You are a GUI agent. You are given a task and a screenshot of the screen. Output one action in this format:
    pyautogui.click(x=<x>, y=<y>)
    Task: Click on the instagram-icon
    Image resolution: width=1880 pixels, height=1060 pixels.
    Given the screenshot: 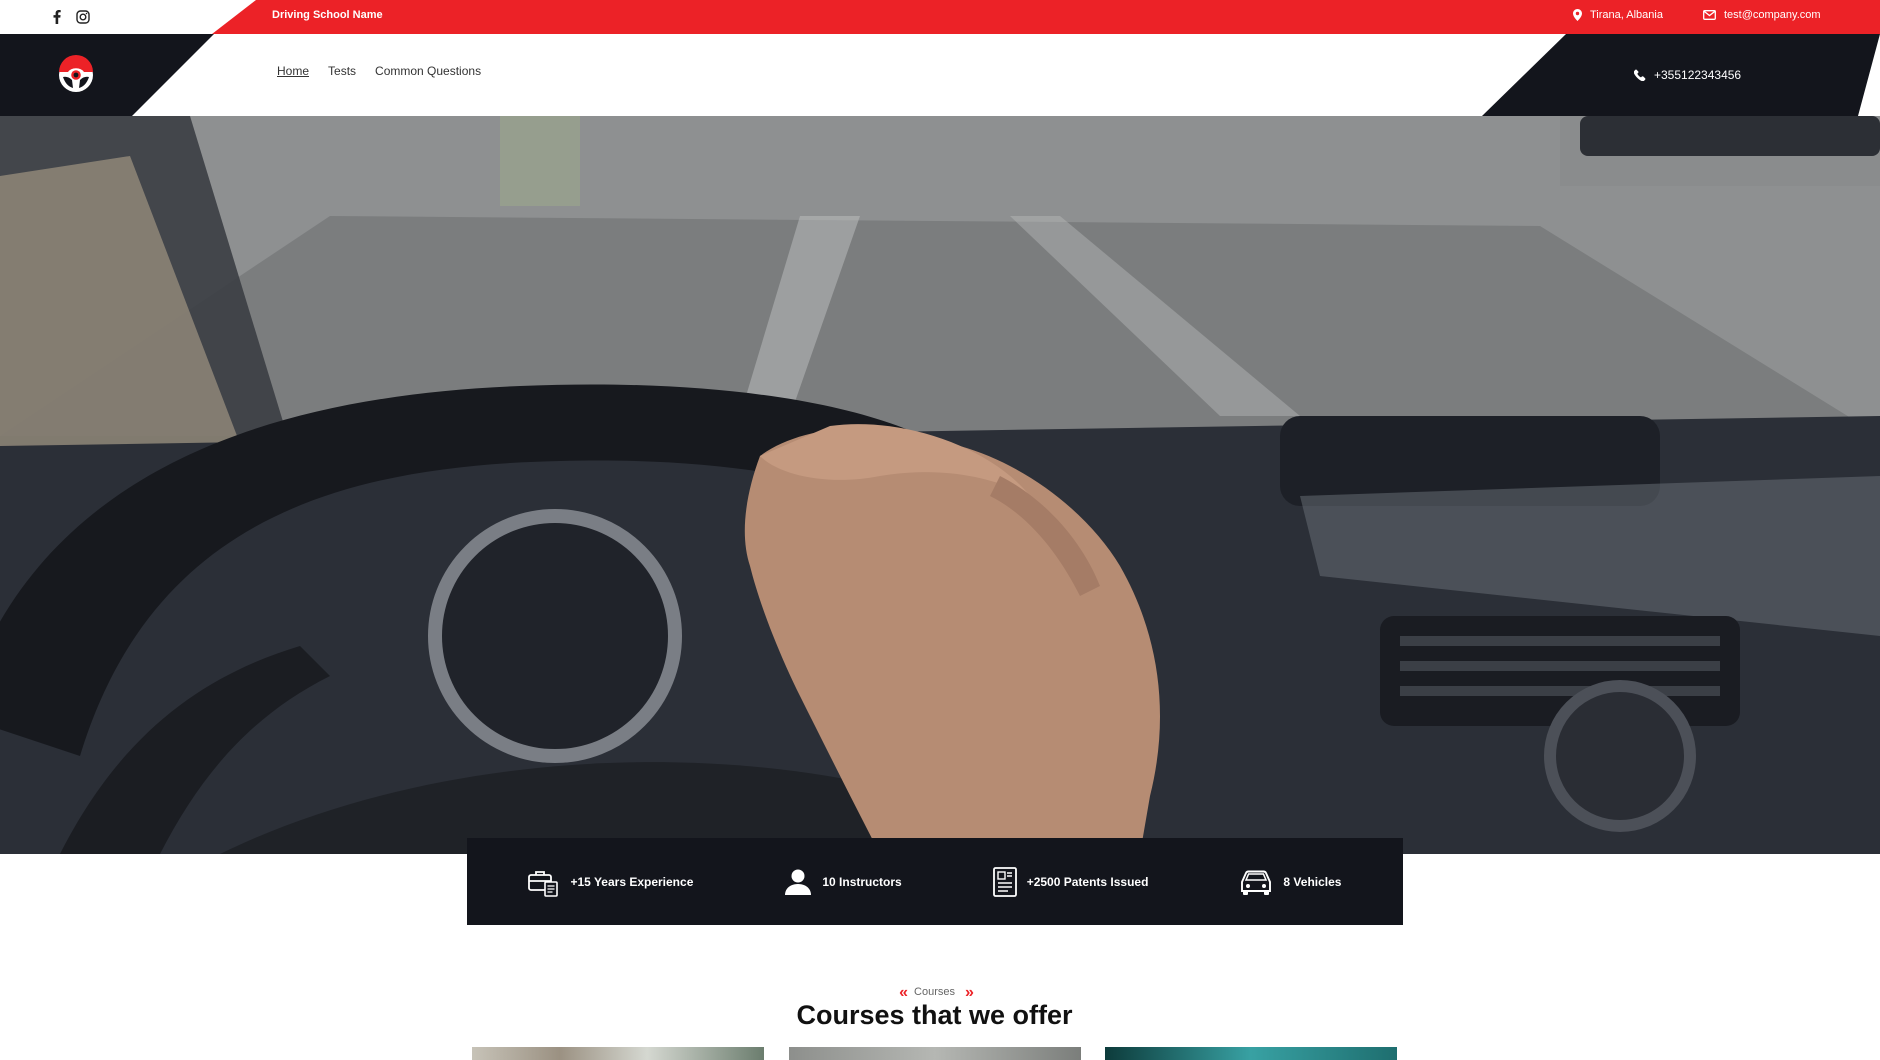 What is the action you would take?
    pyautogui.click(x=83, y=17)
    